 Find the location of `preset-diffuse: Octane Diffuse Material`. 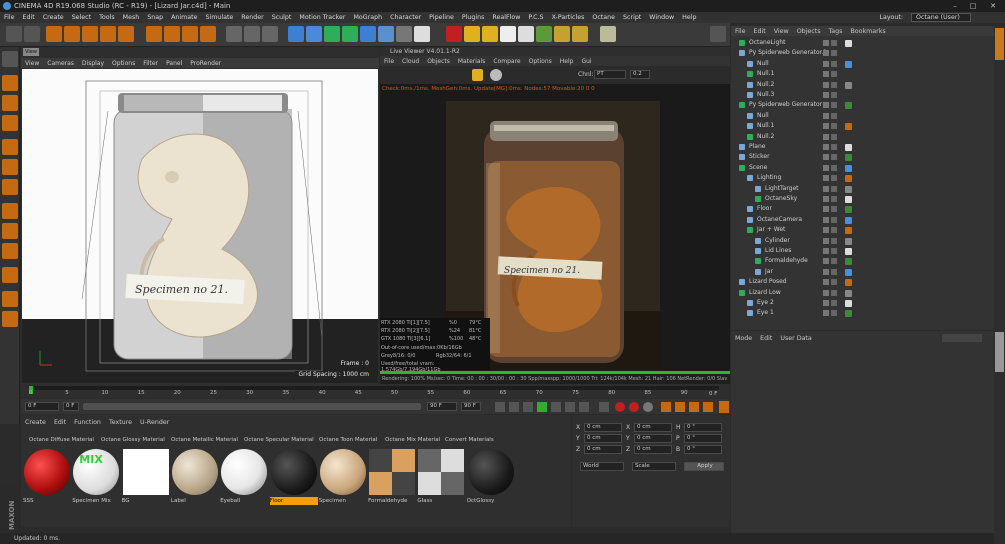

preset-diffuse: Octane Diffuse Material is located at coordinates (61, 440).